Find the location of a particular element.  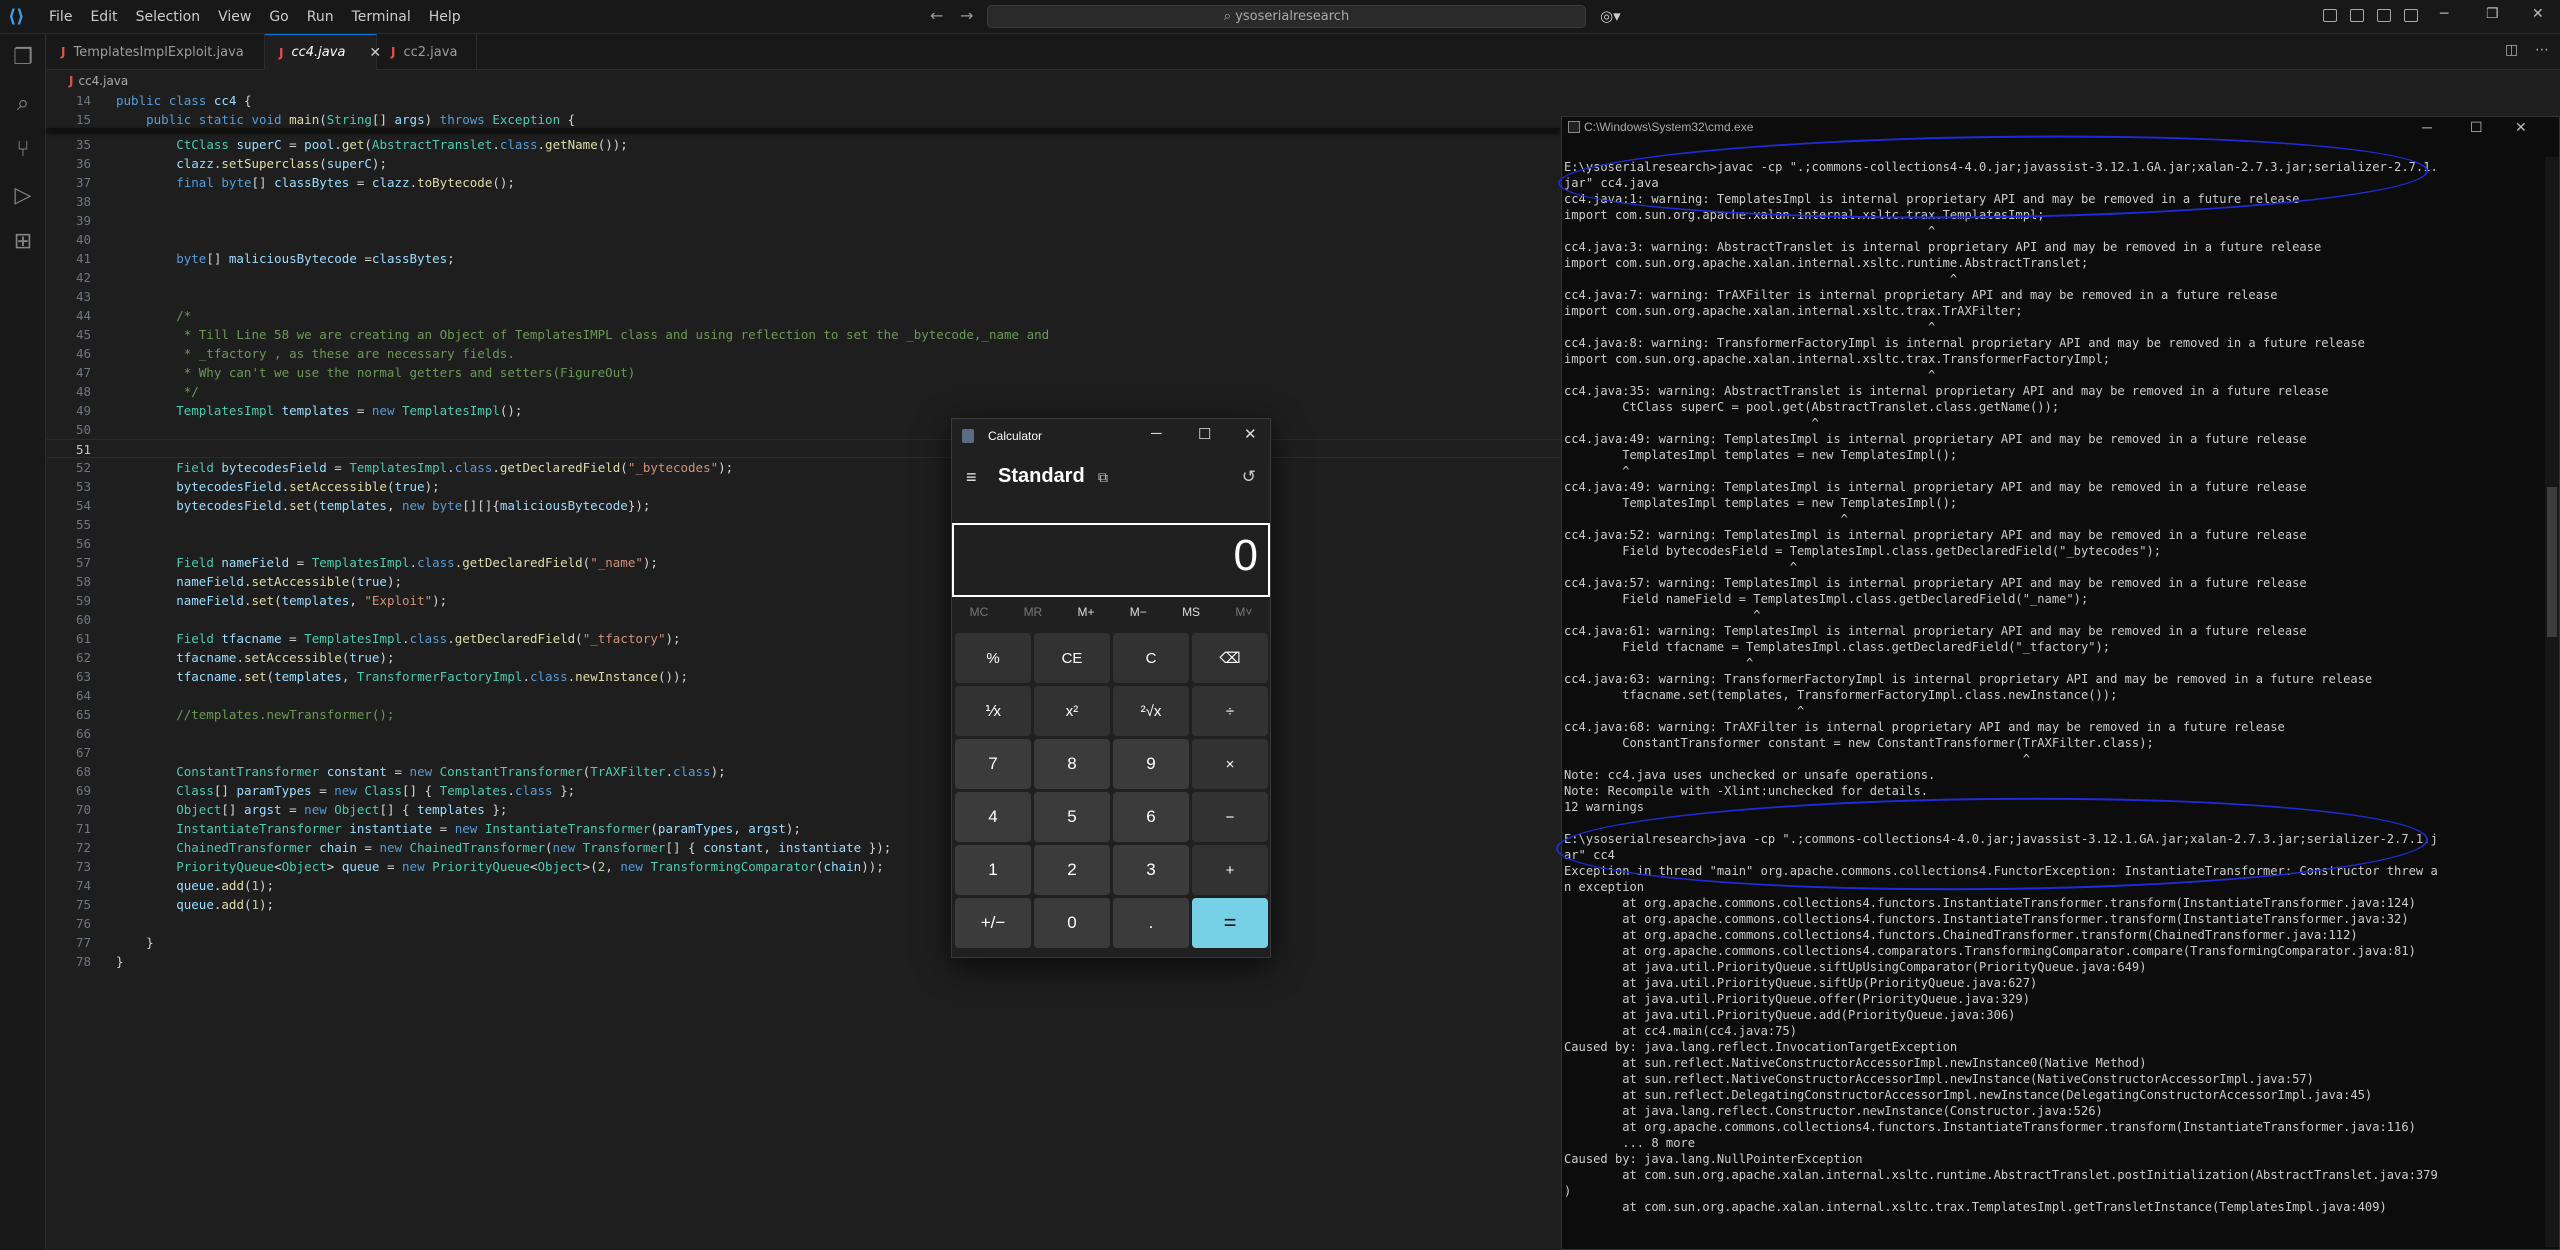

key-button: 7 is located at coordinates (993, 764).